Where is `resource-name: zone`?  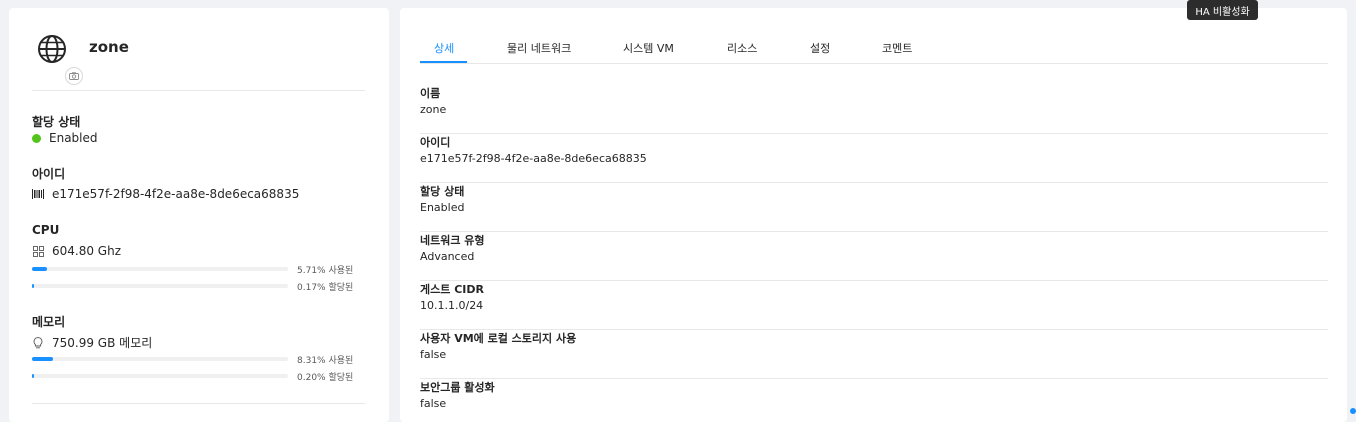 resource-name: zone is located at coordinates (109, 47).